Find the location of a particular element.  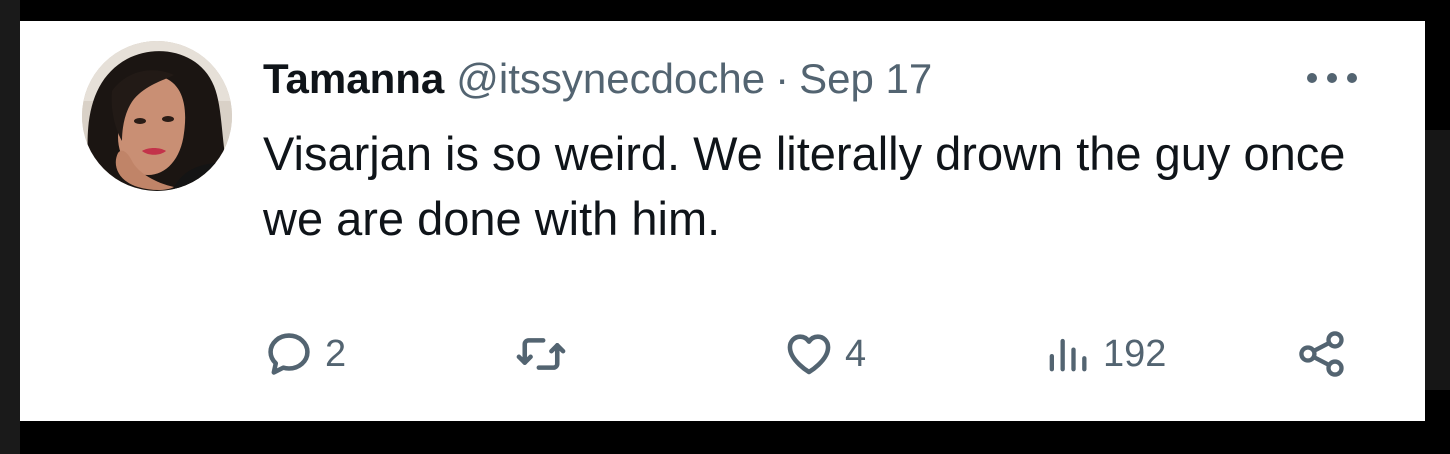

views-button: 192 is located at coordinates (1103, 354).